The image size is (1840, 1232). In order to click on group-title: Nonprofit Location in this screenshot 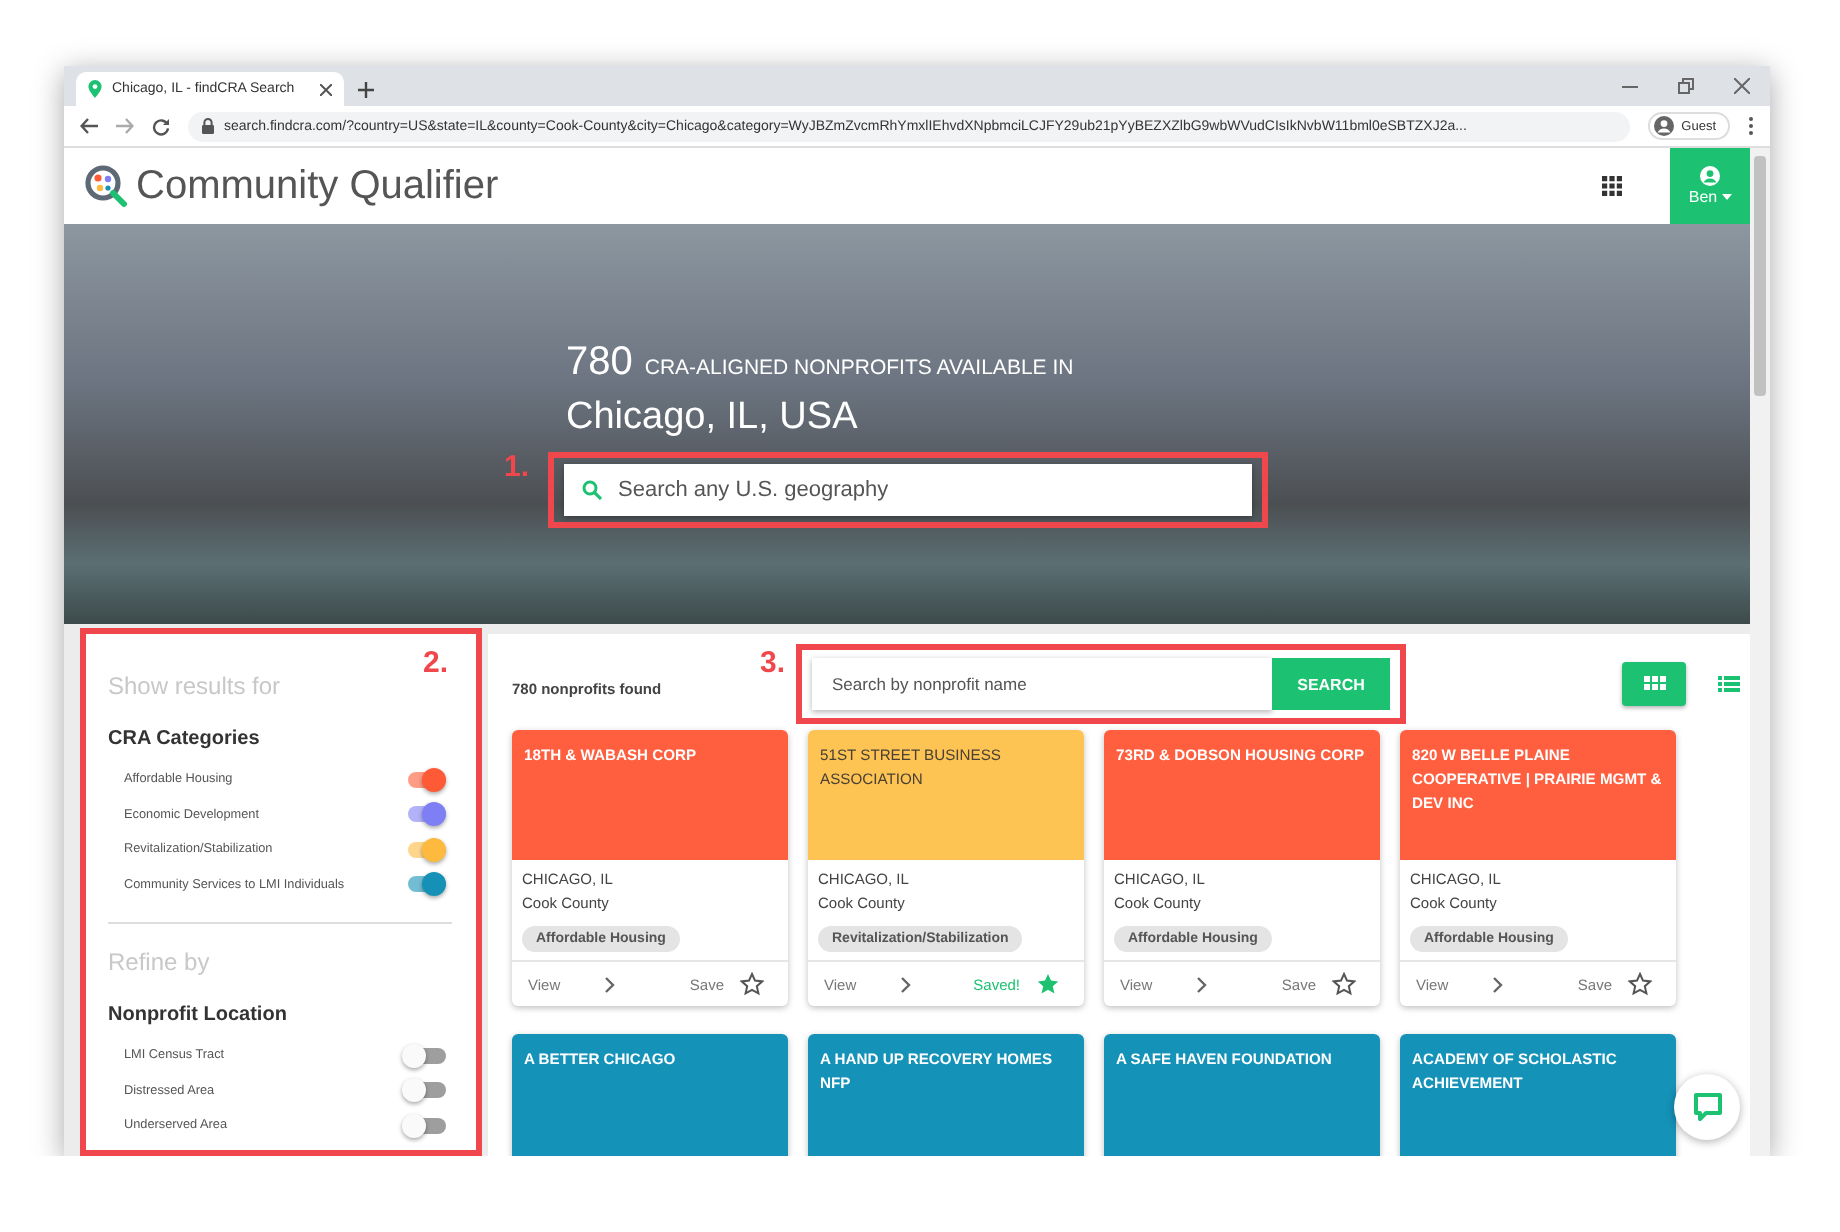, I will do `click(198, 1015)`.